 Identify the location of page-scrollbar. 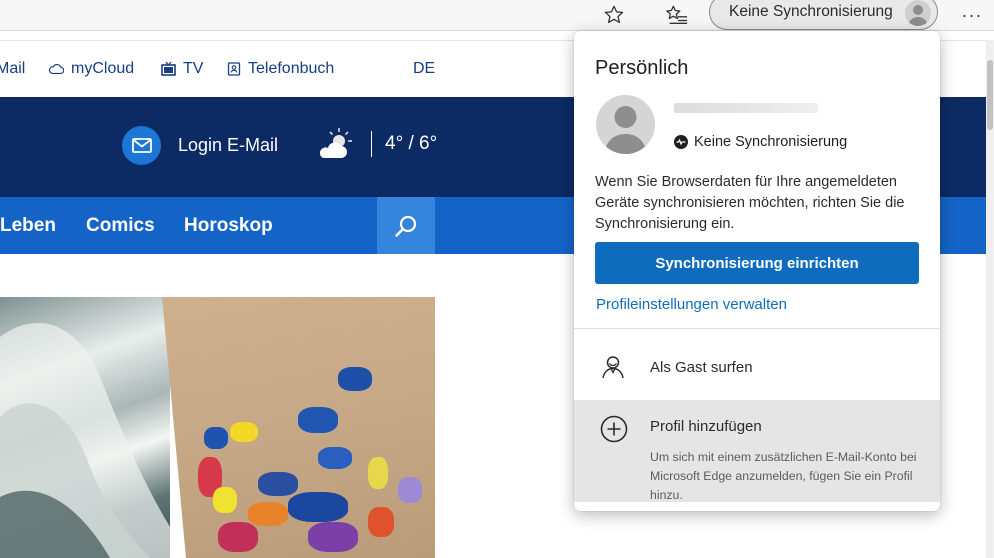
(990, 299).